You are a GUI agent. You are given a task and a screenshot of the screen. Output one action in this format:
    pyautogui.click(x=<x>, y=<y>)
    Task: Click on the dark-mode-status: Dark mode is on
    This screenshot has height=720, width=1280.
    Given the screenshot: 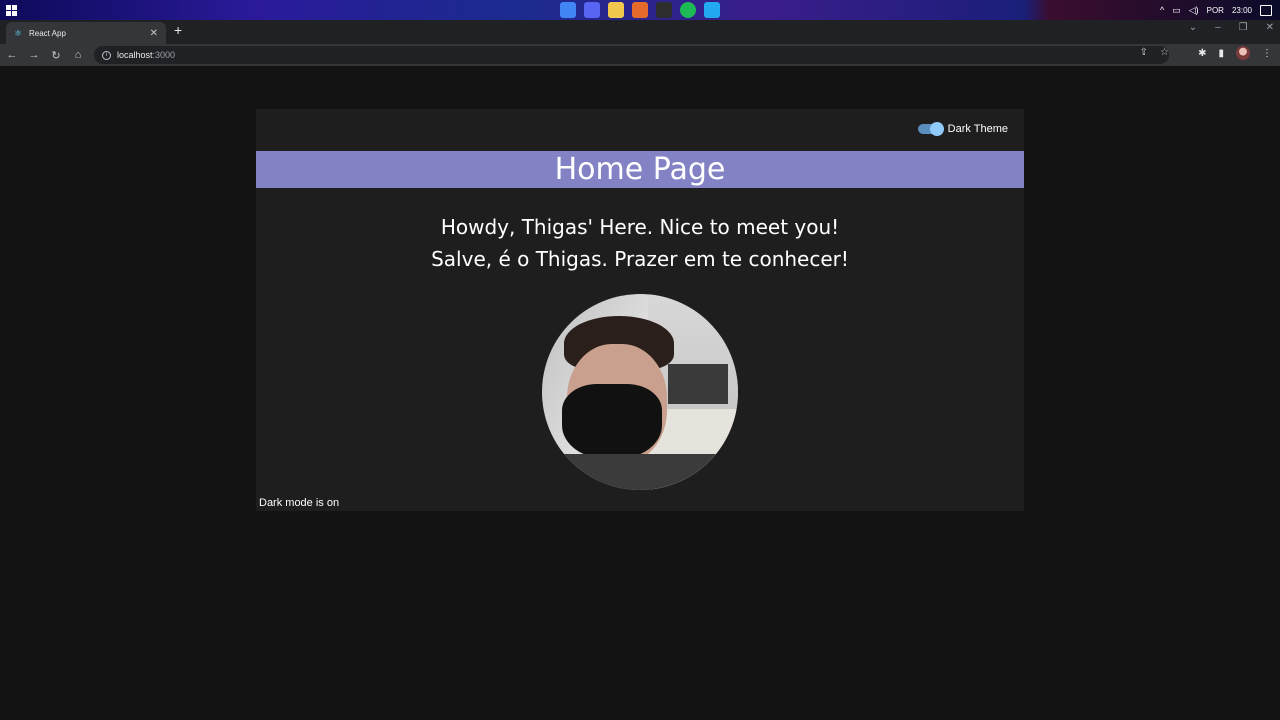 What is the action you would take?
    pyautogui.click(x=299, y=503)
    